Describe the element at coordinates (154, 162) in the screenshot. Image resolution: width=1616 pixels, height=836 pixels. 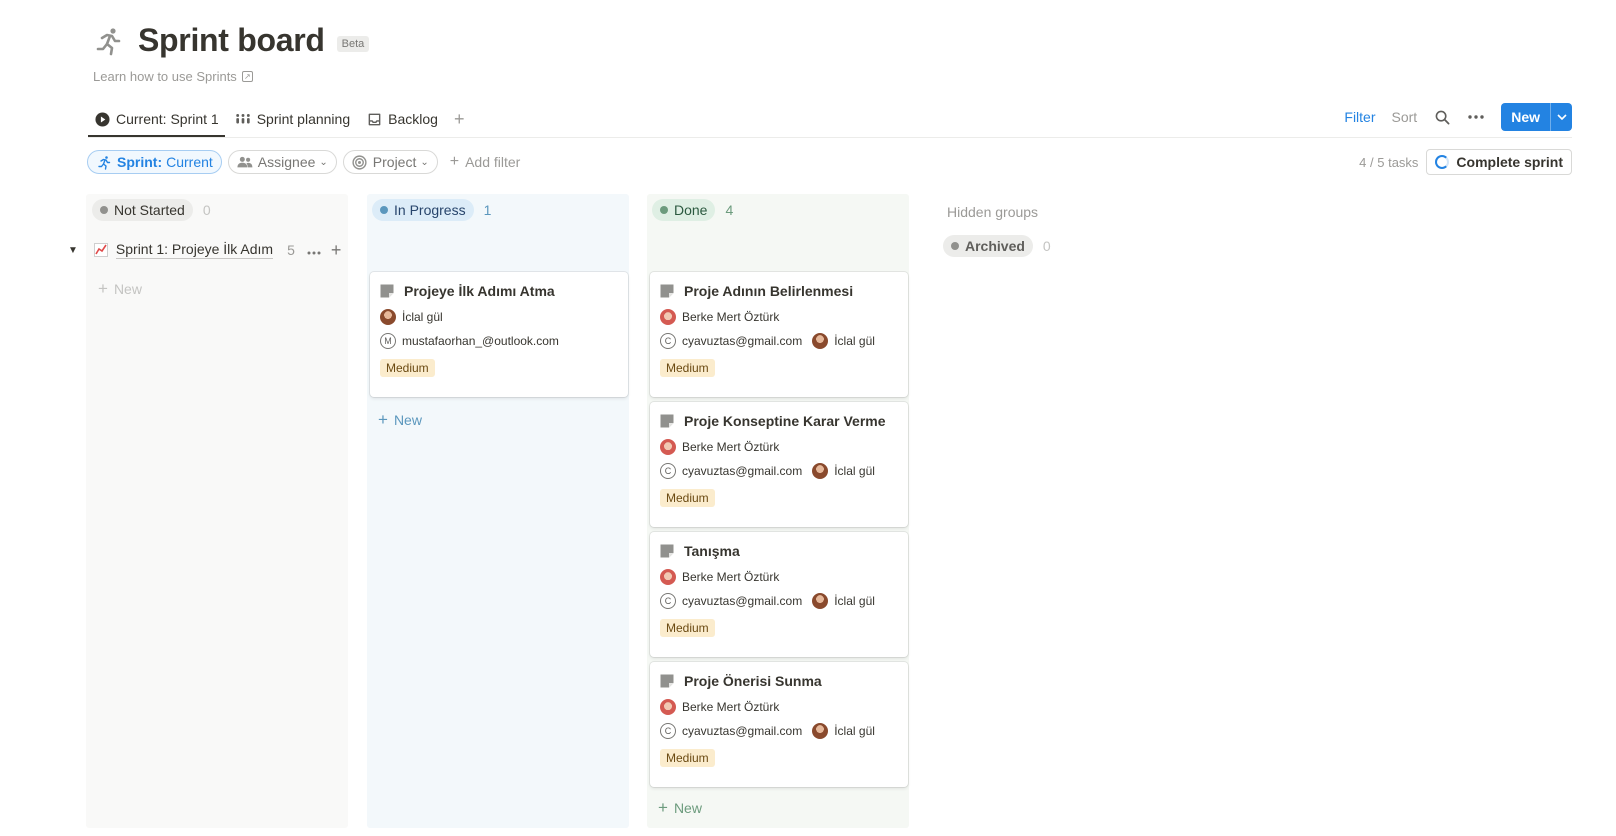
I see `sprint-filter-chip: Sprint: Current` at that location.